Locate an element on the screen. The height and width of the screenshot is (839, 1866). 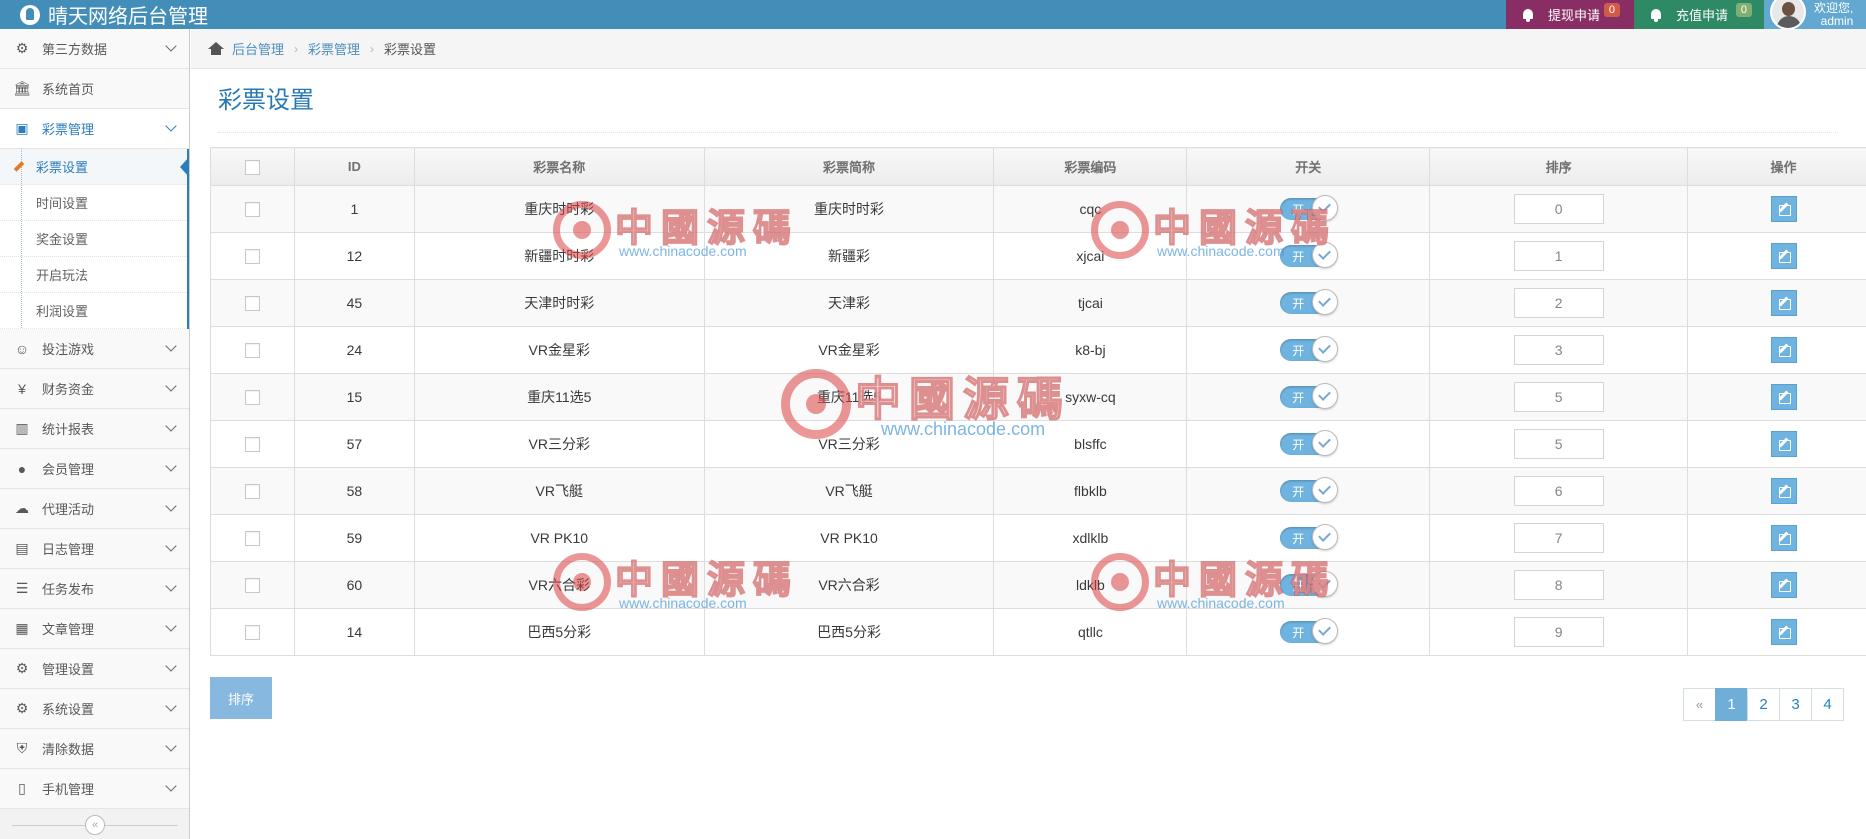
recharge-request-button: 充值申请 0 is located at coordinates (1699, 14).